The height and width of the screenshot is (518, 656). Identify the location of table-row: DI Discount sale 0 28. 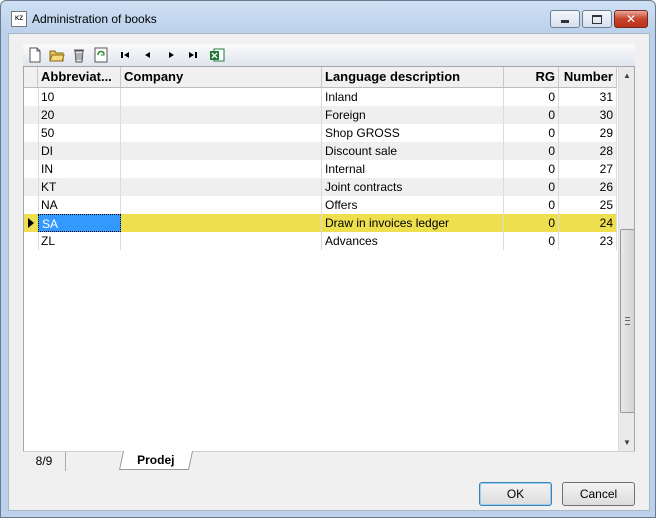
(320, 151).